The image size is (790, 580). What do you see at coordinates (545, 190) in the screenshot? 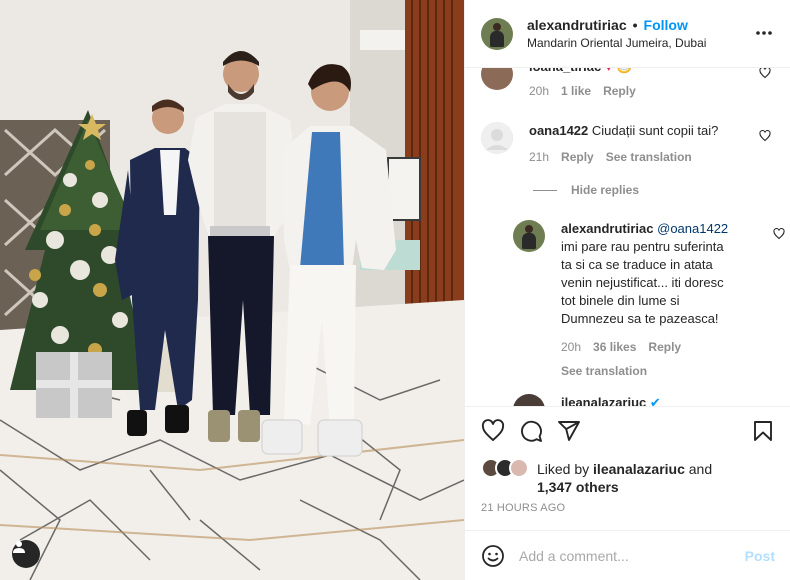
I see `hide-replies-line` at bounding box center [545, 190].